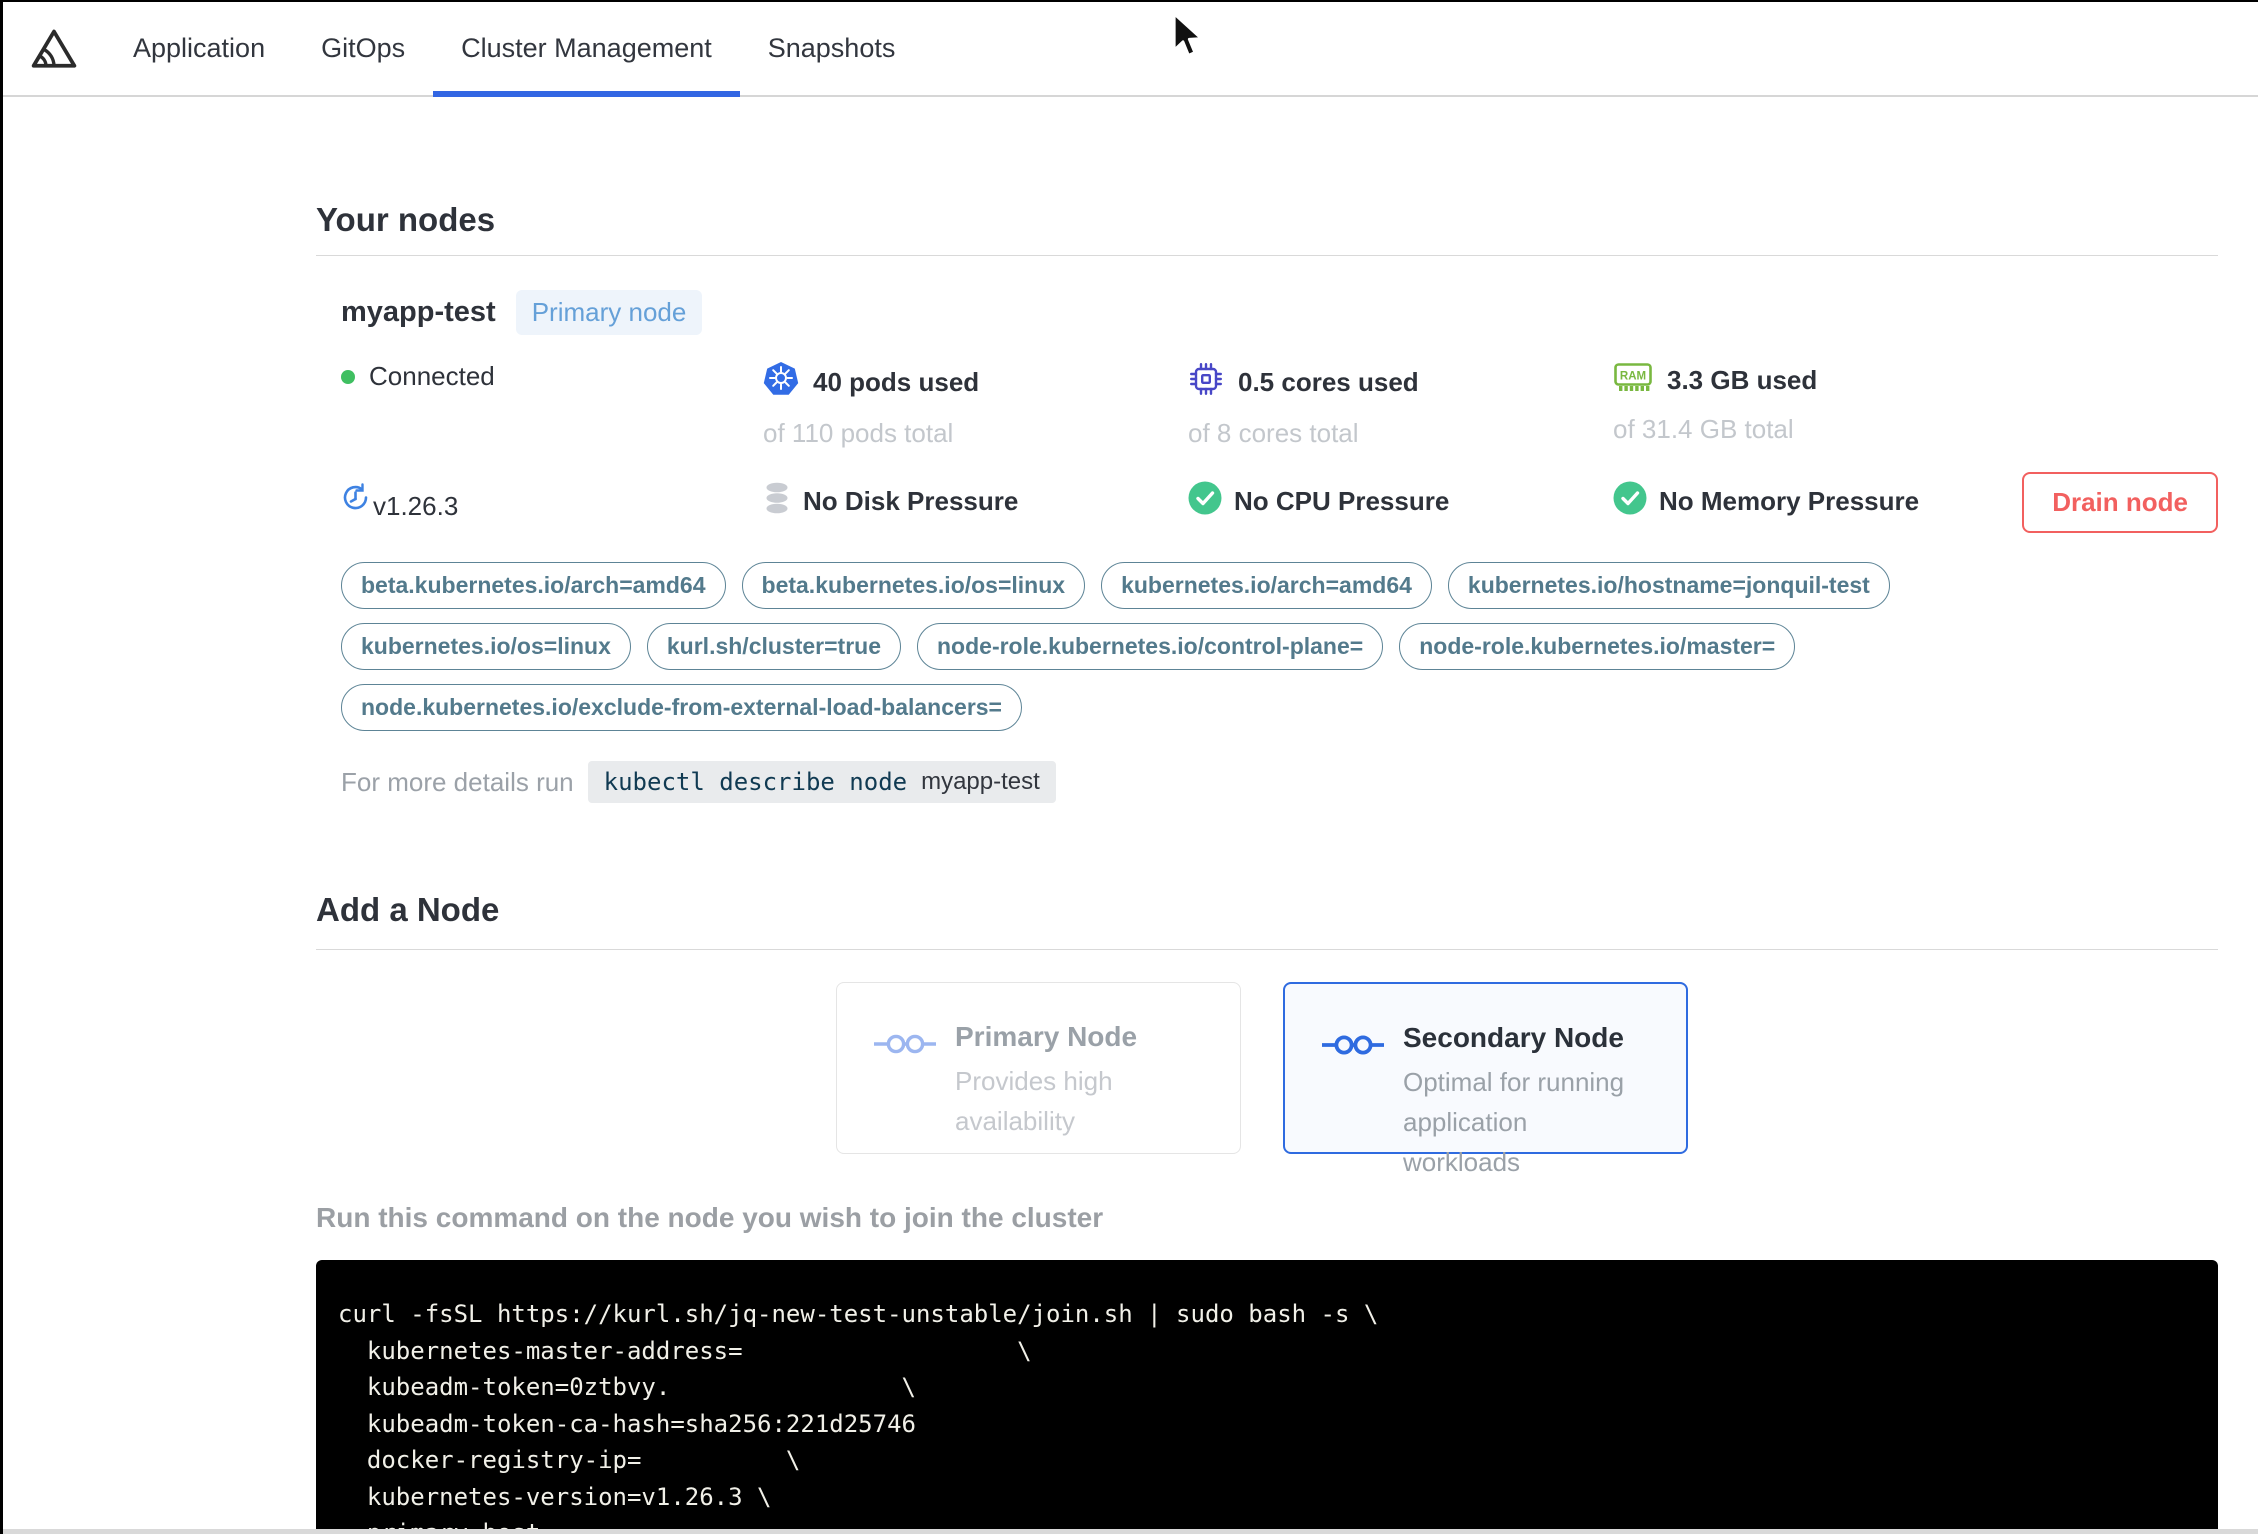 The width and height of the screenshot is (2258, 1534). Describe the element at coordinates (1597, 646) in the screenshot. I see `node-label-chip: node-role.kubernetes.io/master=` at that location.